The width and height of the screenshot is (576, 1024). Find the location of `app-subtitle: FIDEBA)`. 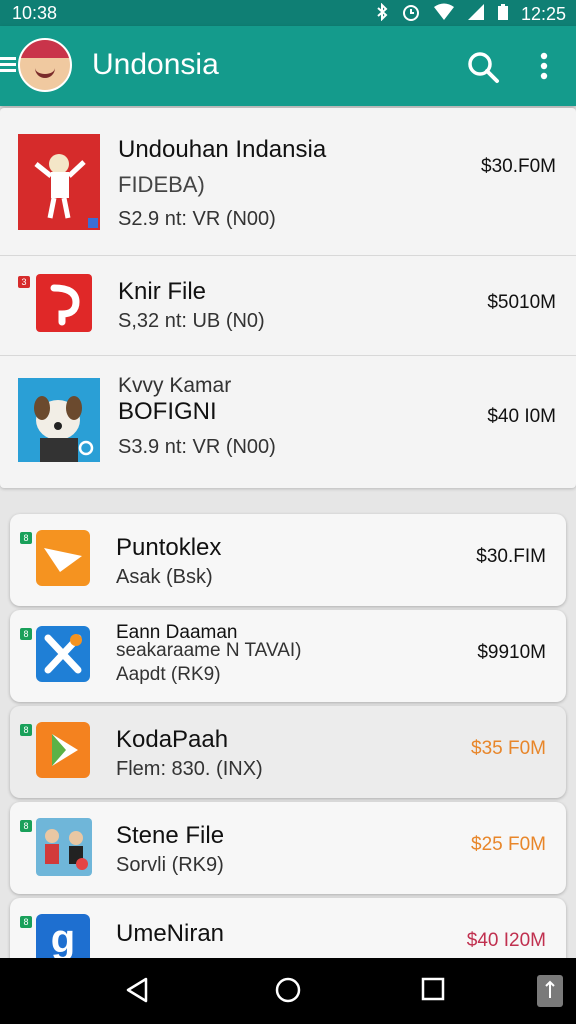

app-subtitle: FIDEBA) is located at coordinates (161, 184).